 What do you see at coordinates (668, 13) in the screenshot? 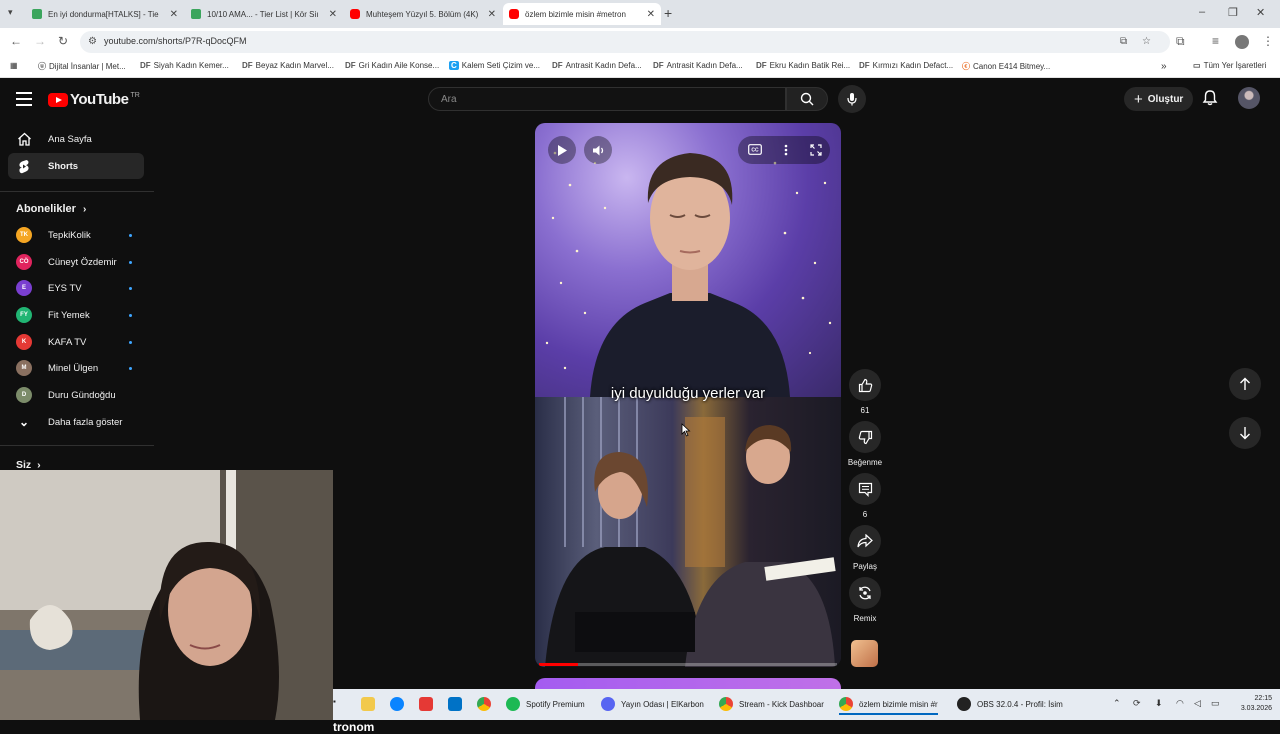
I see `new-tab-icon: +` at bounding box center [668, 13].